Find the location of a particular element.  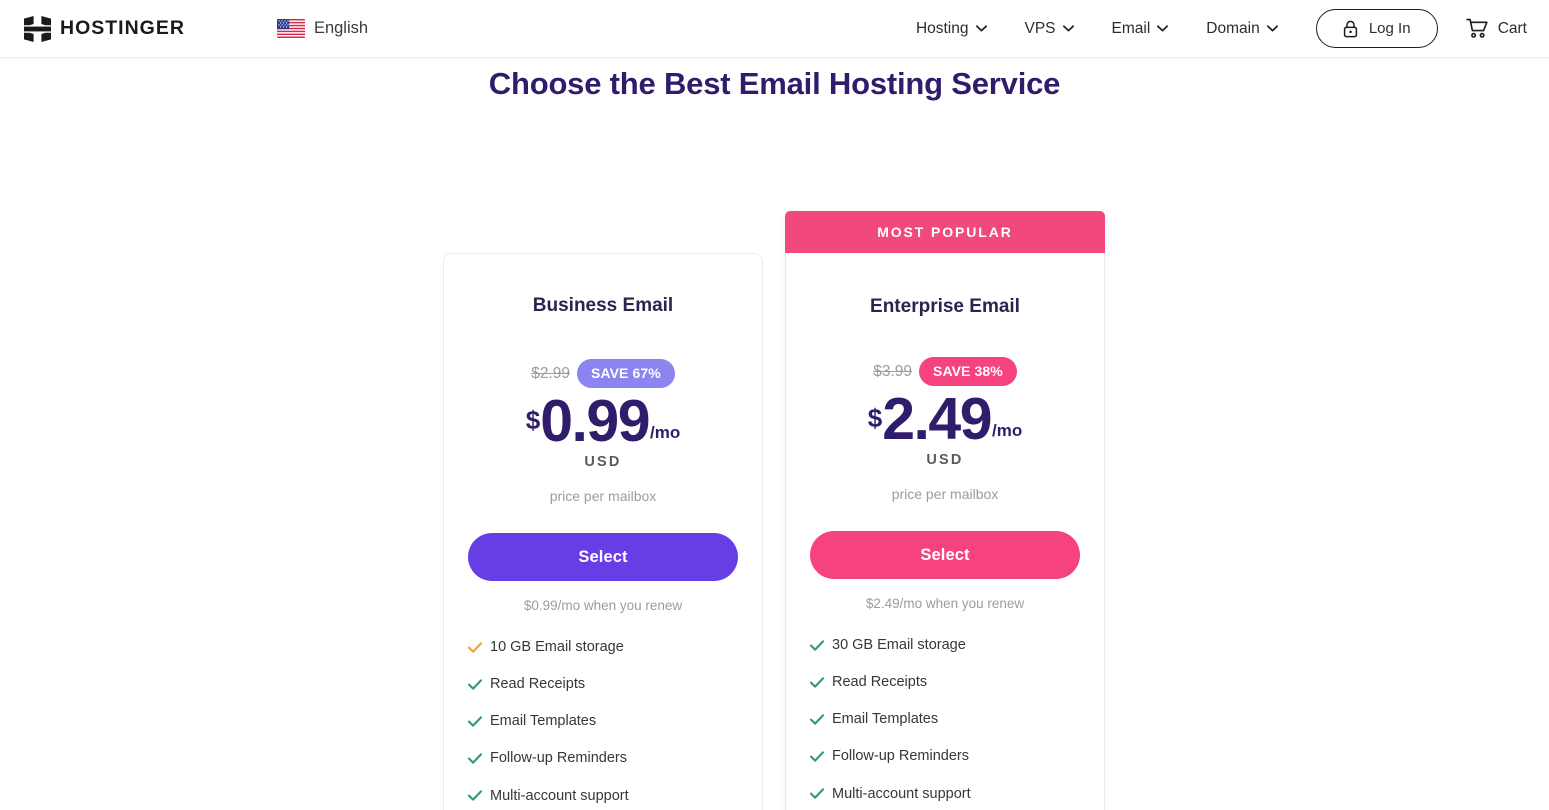

renewal-note: $2.49/mo when you renew is located at coordinates (945, 604).